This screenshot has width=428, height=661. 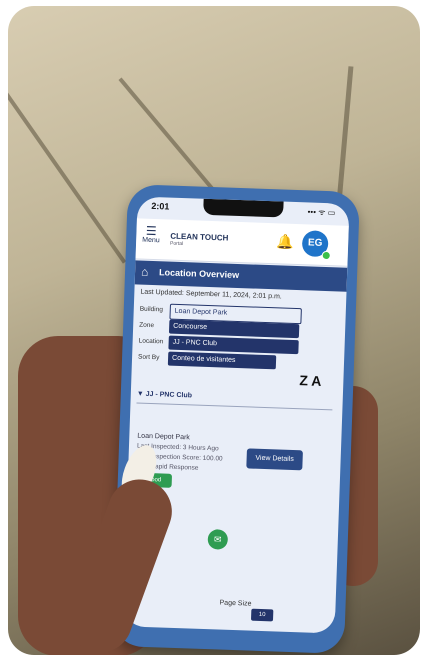 What do you see at coordinates (242, 242) in the screenshot?
I see `app-header: ☰ Menu CLEAN TOUCH Portal 🔔 EG` at bounding box center [242, 242].